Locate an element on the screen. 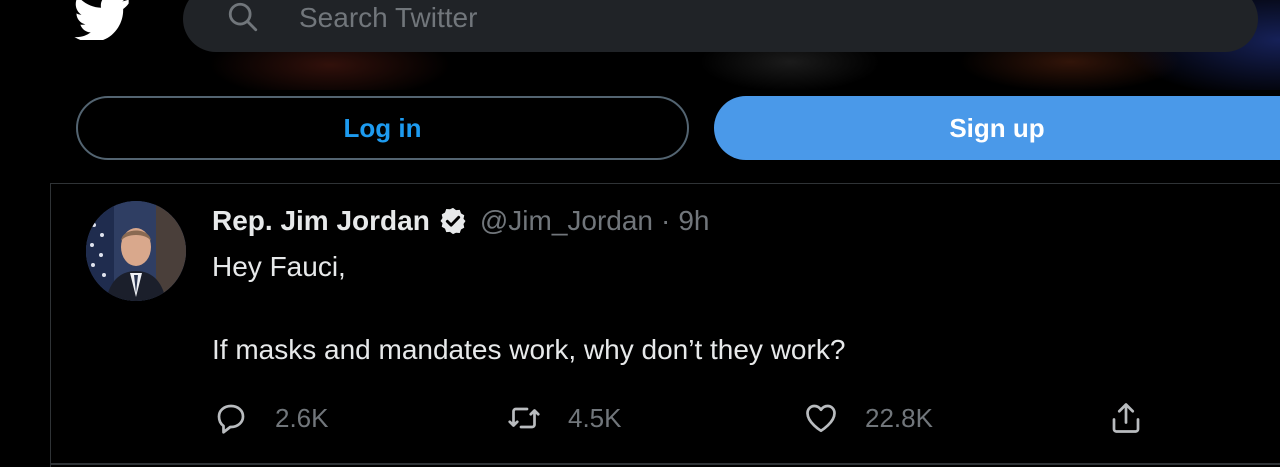  avatar is located at coordinates (136, 251).